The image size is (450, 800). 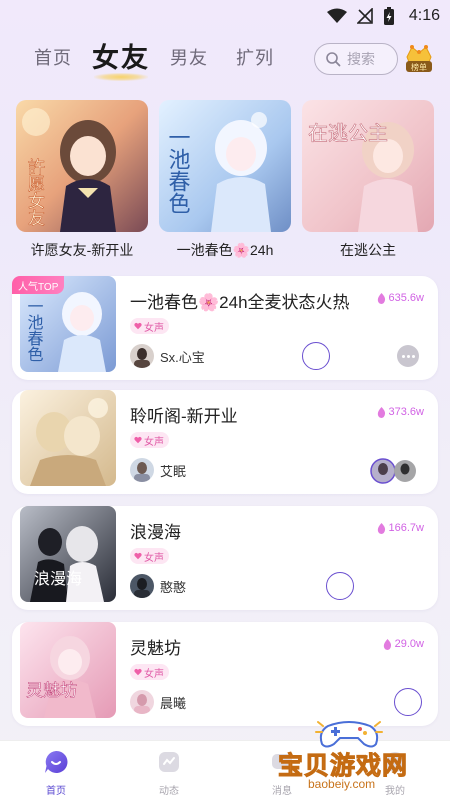 What do you see at coordinates (155, 648) in the screenshot?
I see `room-name: 灵魅坊` at bounding box center [155, 648].